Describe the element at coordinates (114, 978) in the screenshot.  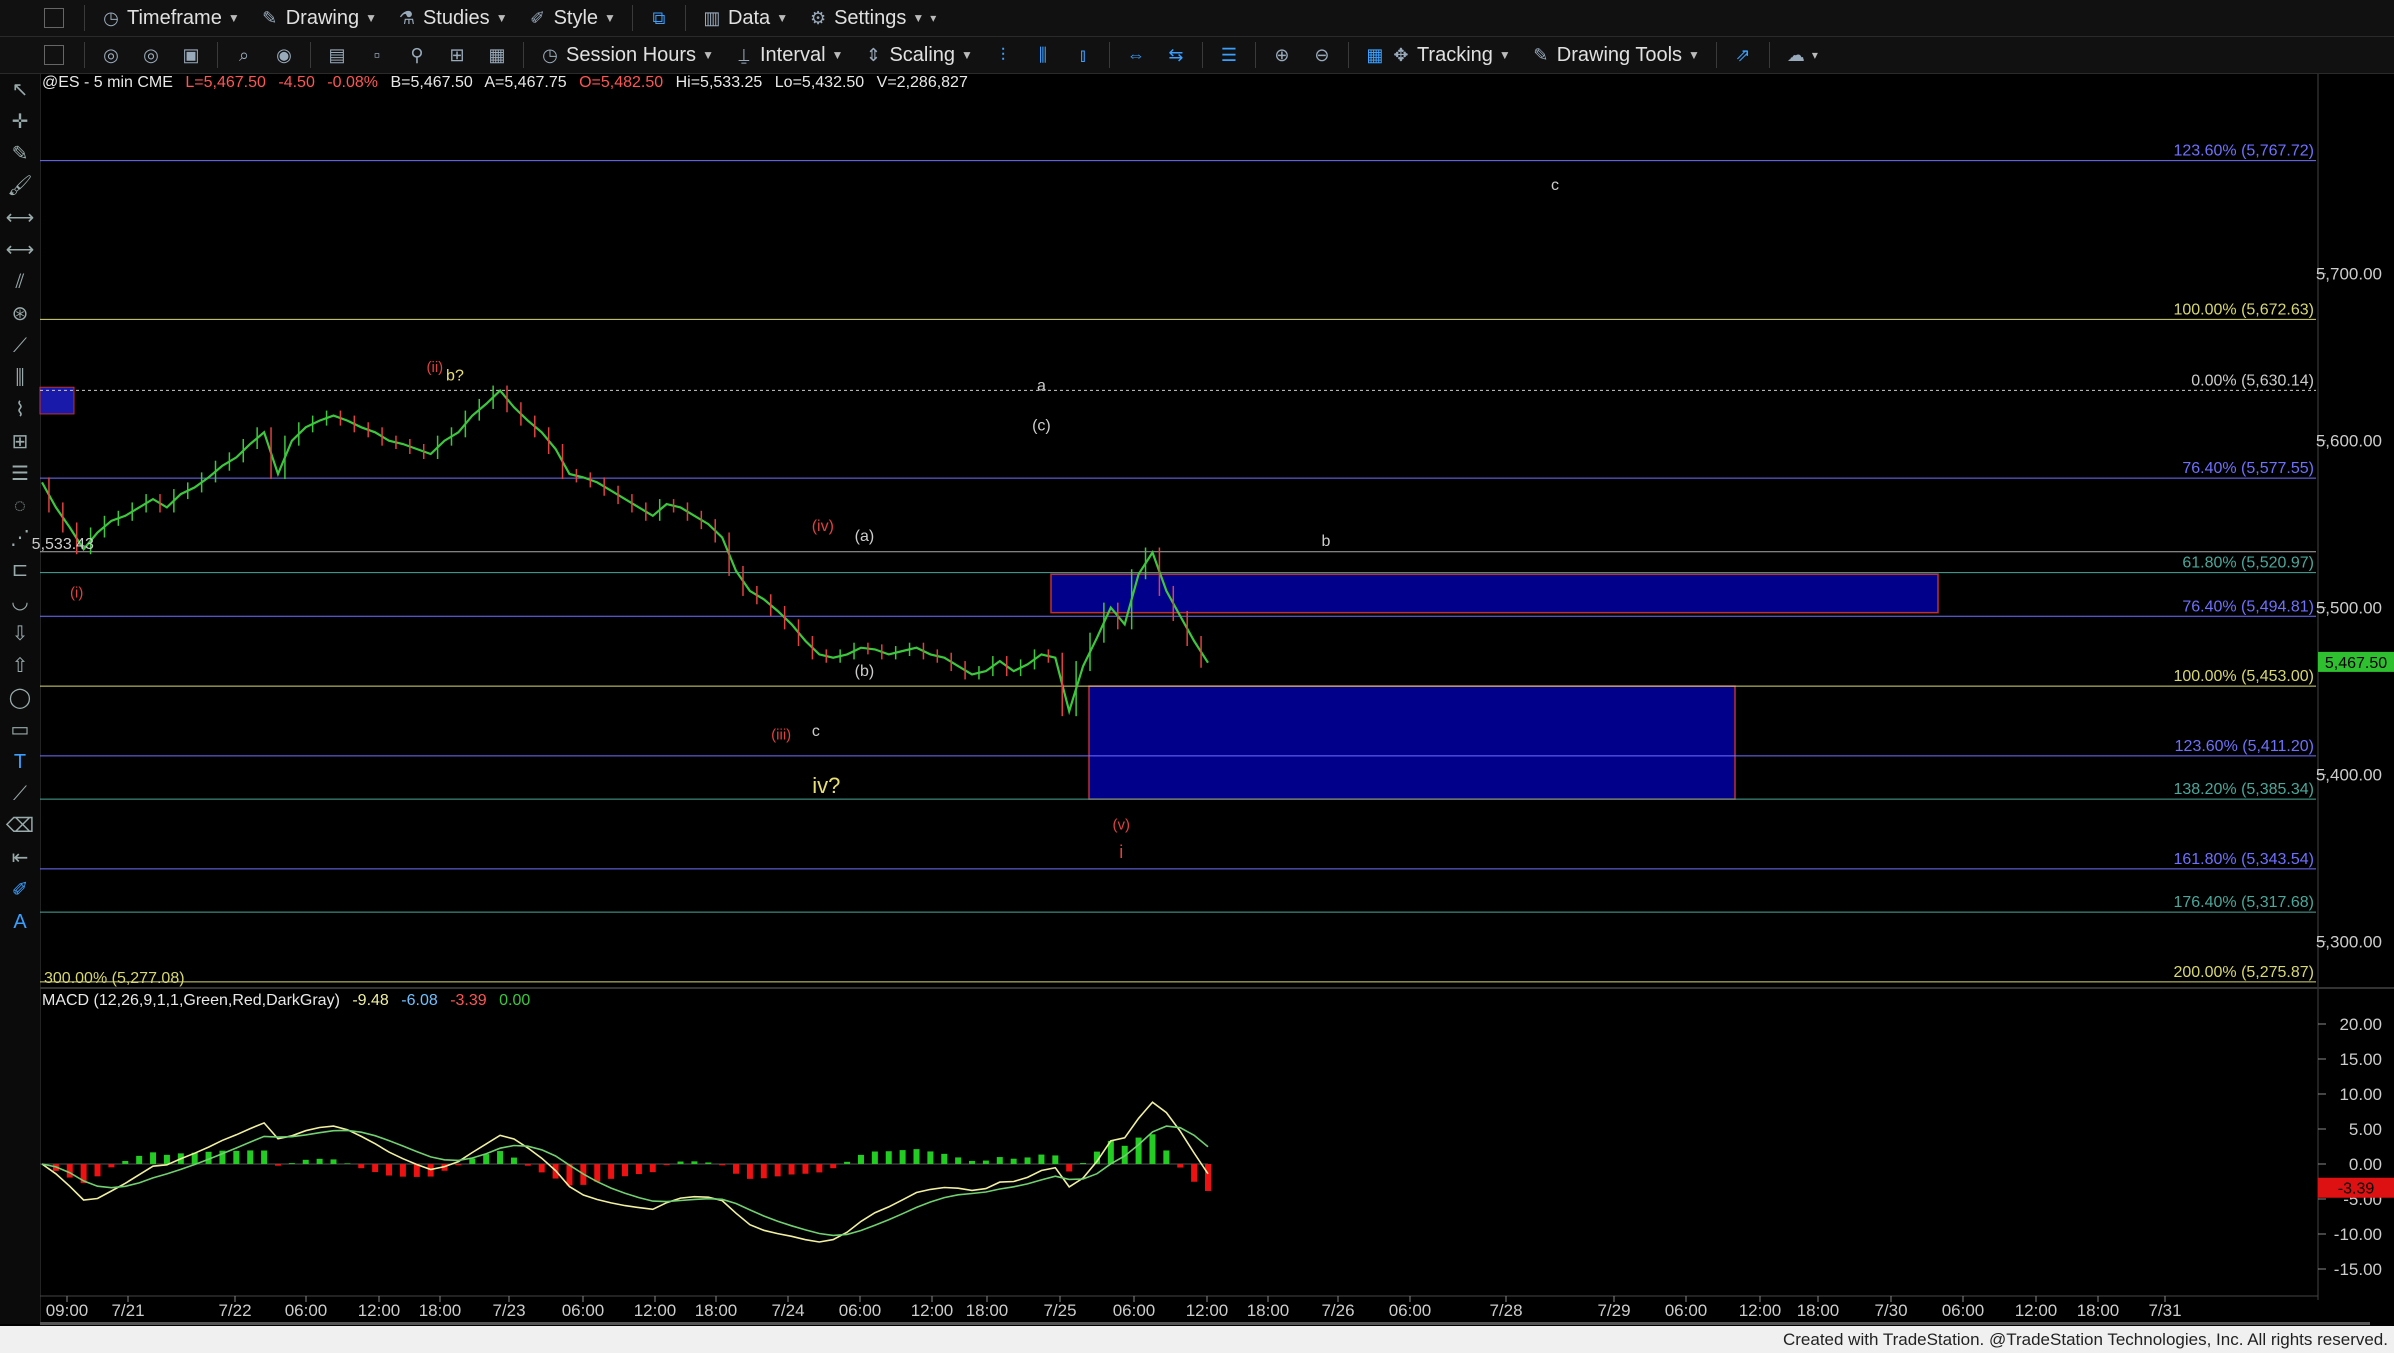
I see `fib-label: 300.00% (5,277.08)` at that location.